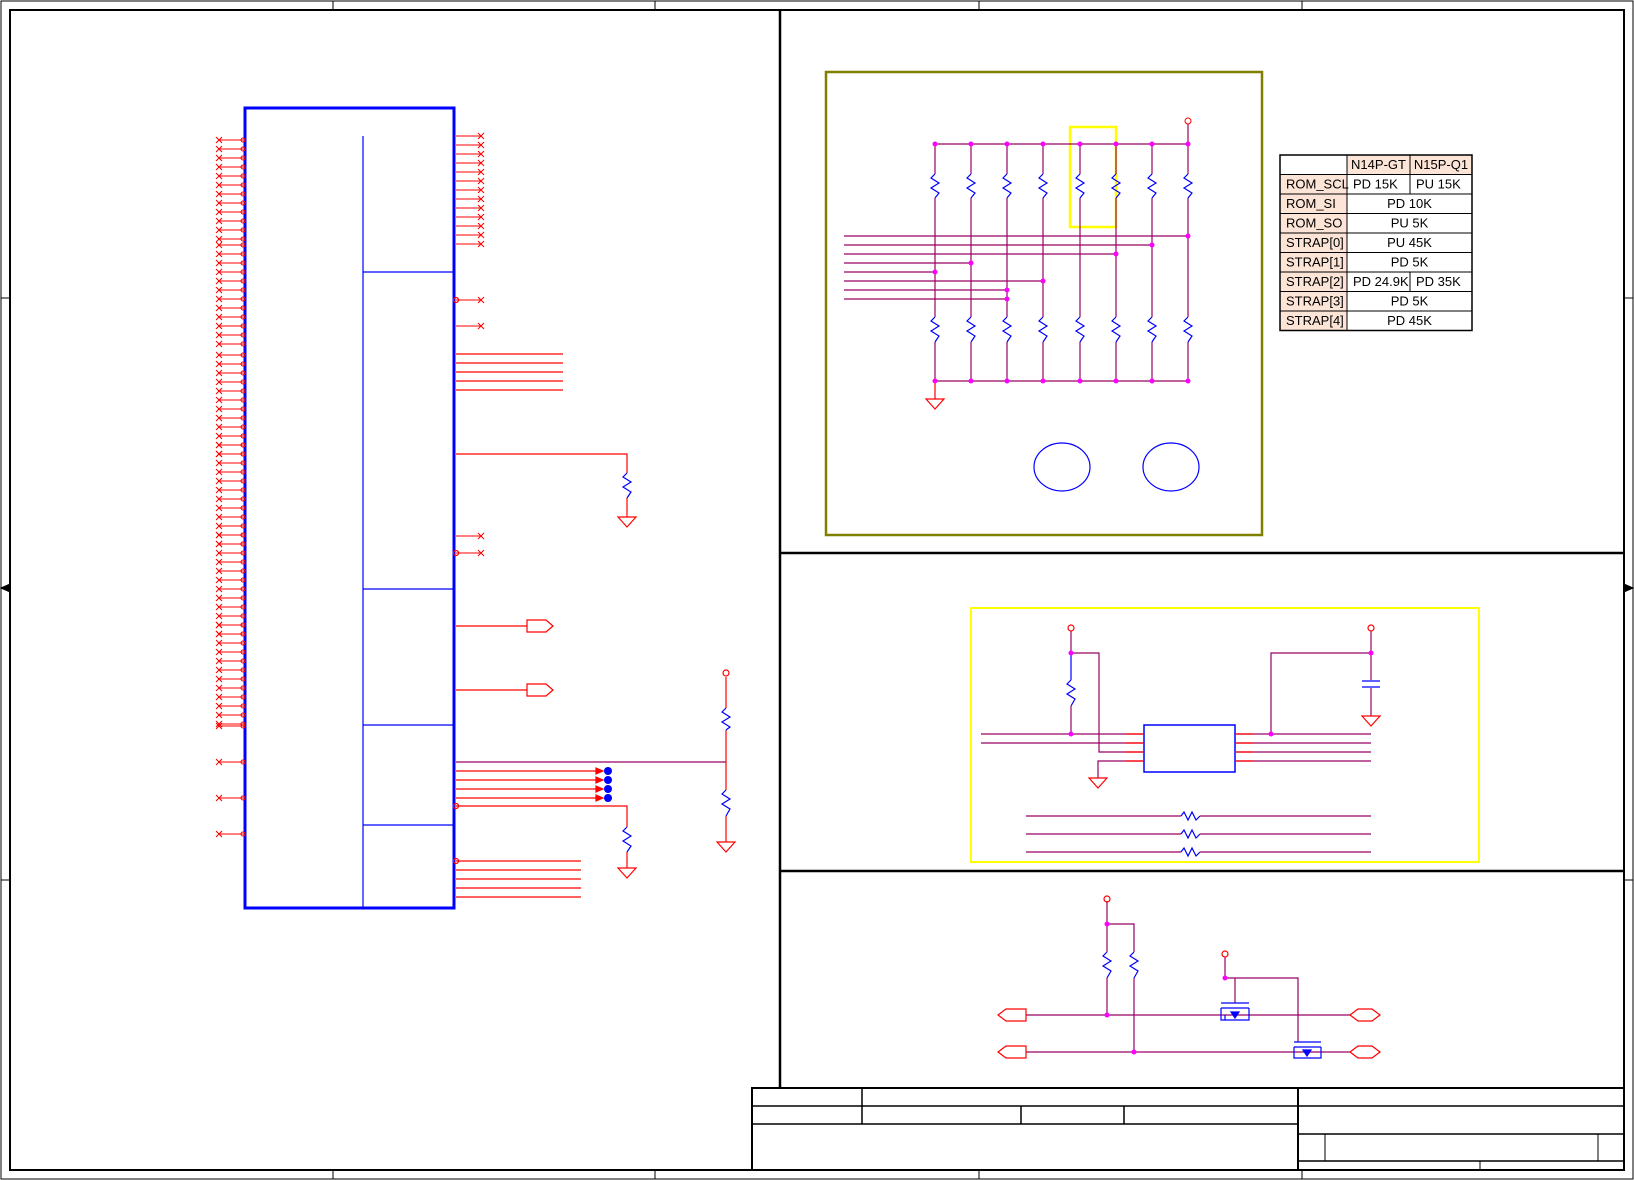  I want to click on table-signal: ROM_SI, so click(1311, 203).